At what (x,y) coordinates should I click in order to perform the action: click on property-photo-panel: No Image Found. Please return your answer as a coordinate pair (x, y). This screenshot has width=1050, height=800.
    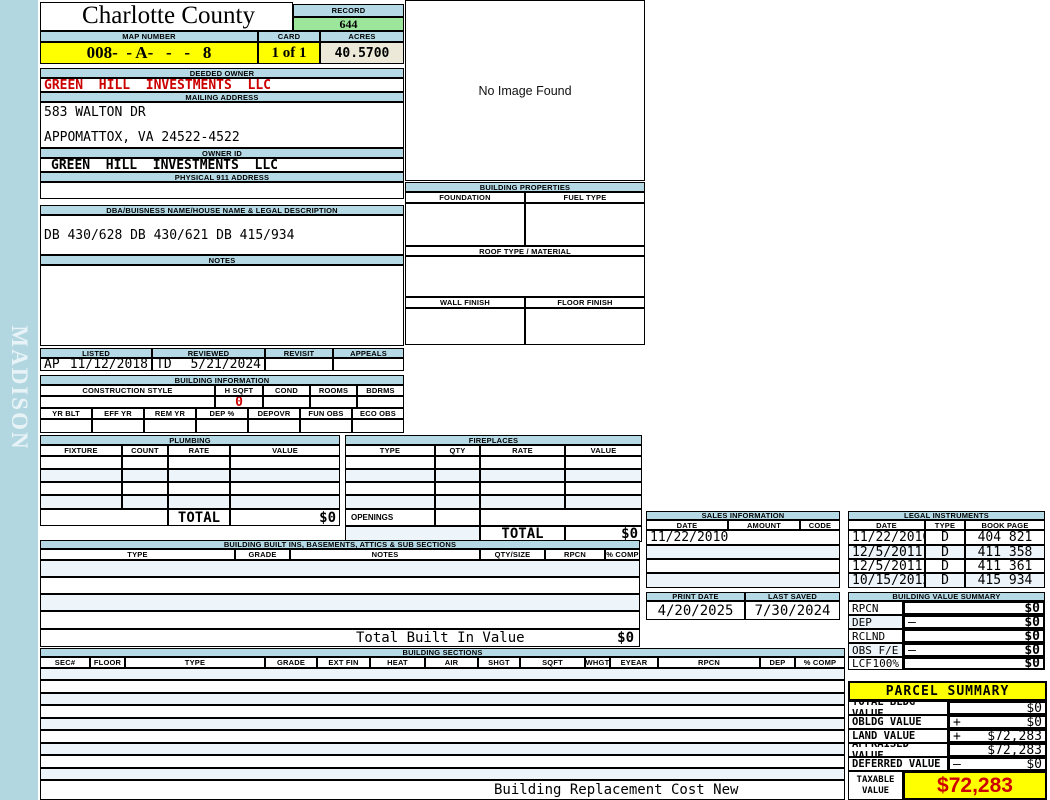
    Looking at the image, I should click on (525, 90).